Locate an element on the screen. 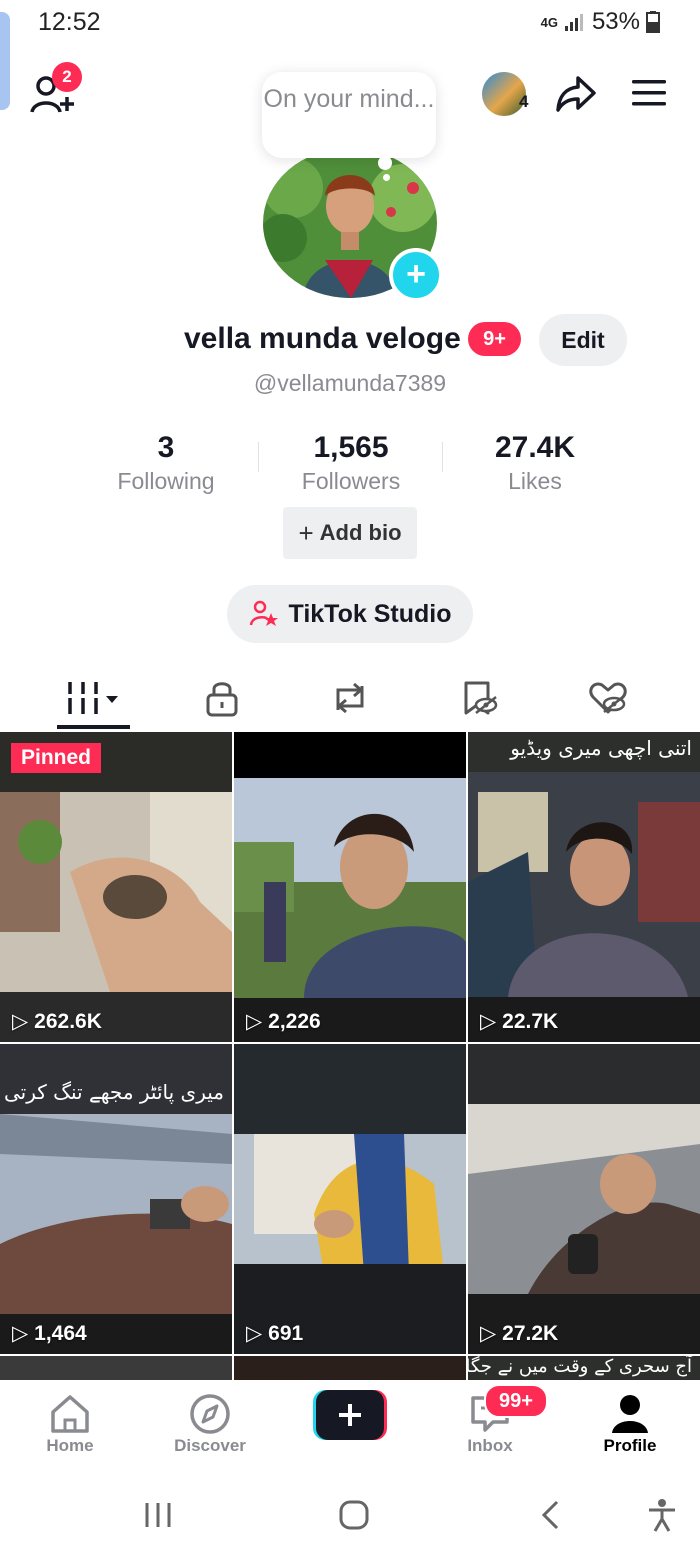  username: vella munda veloge is located at coordinates (322, 338).